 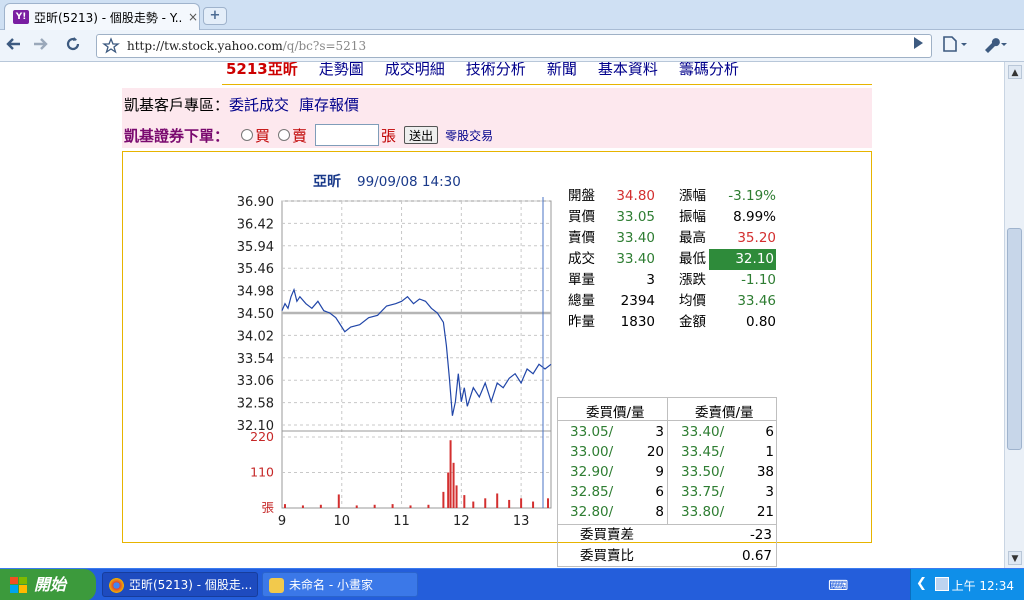 What do you see at coordinates (14, 46) in the screenshot?
I see `back-icon` at bounding box center [14, 46].